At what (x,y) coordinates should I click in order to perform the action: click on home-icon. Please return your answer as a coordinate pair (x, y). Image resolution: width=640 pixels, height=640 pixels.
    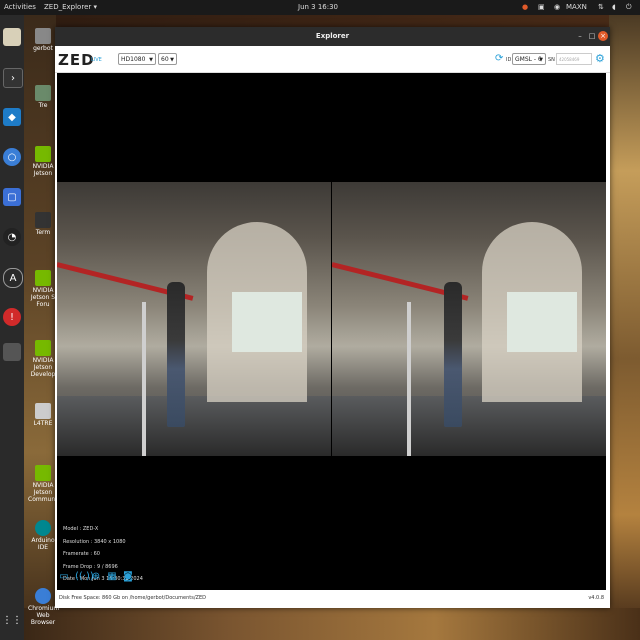
    Looking at the image, I should click on (43, 36).